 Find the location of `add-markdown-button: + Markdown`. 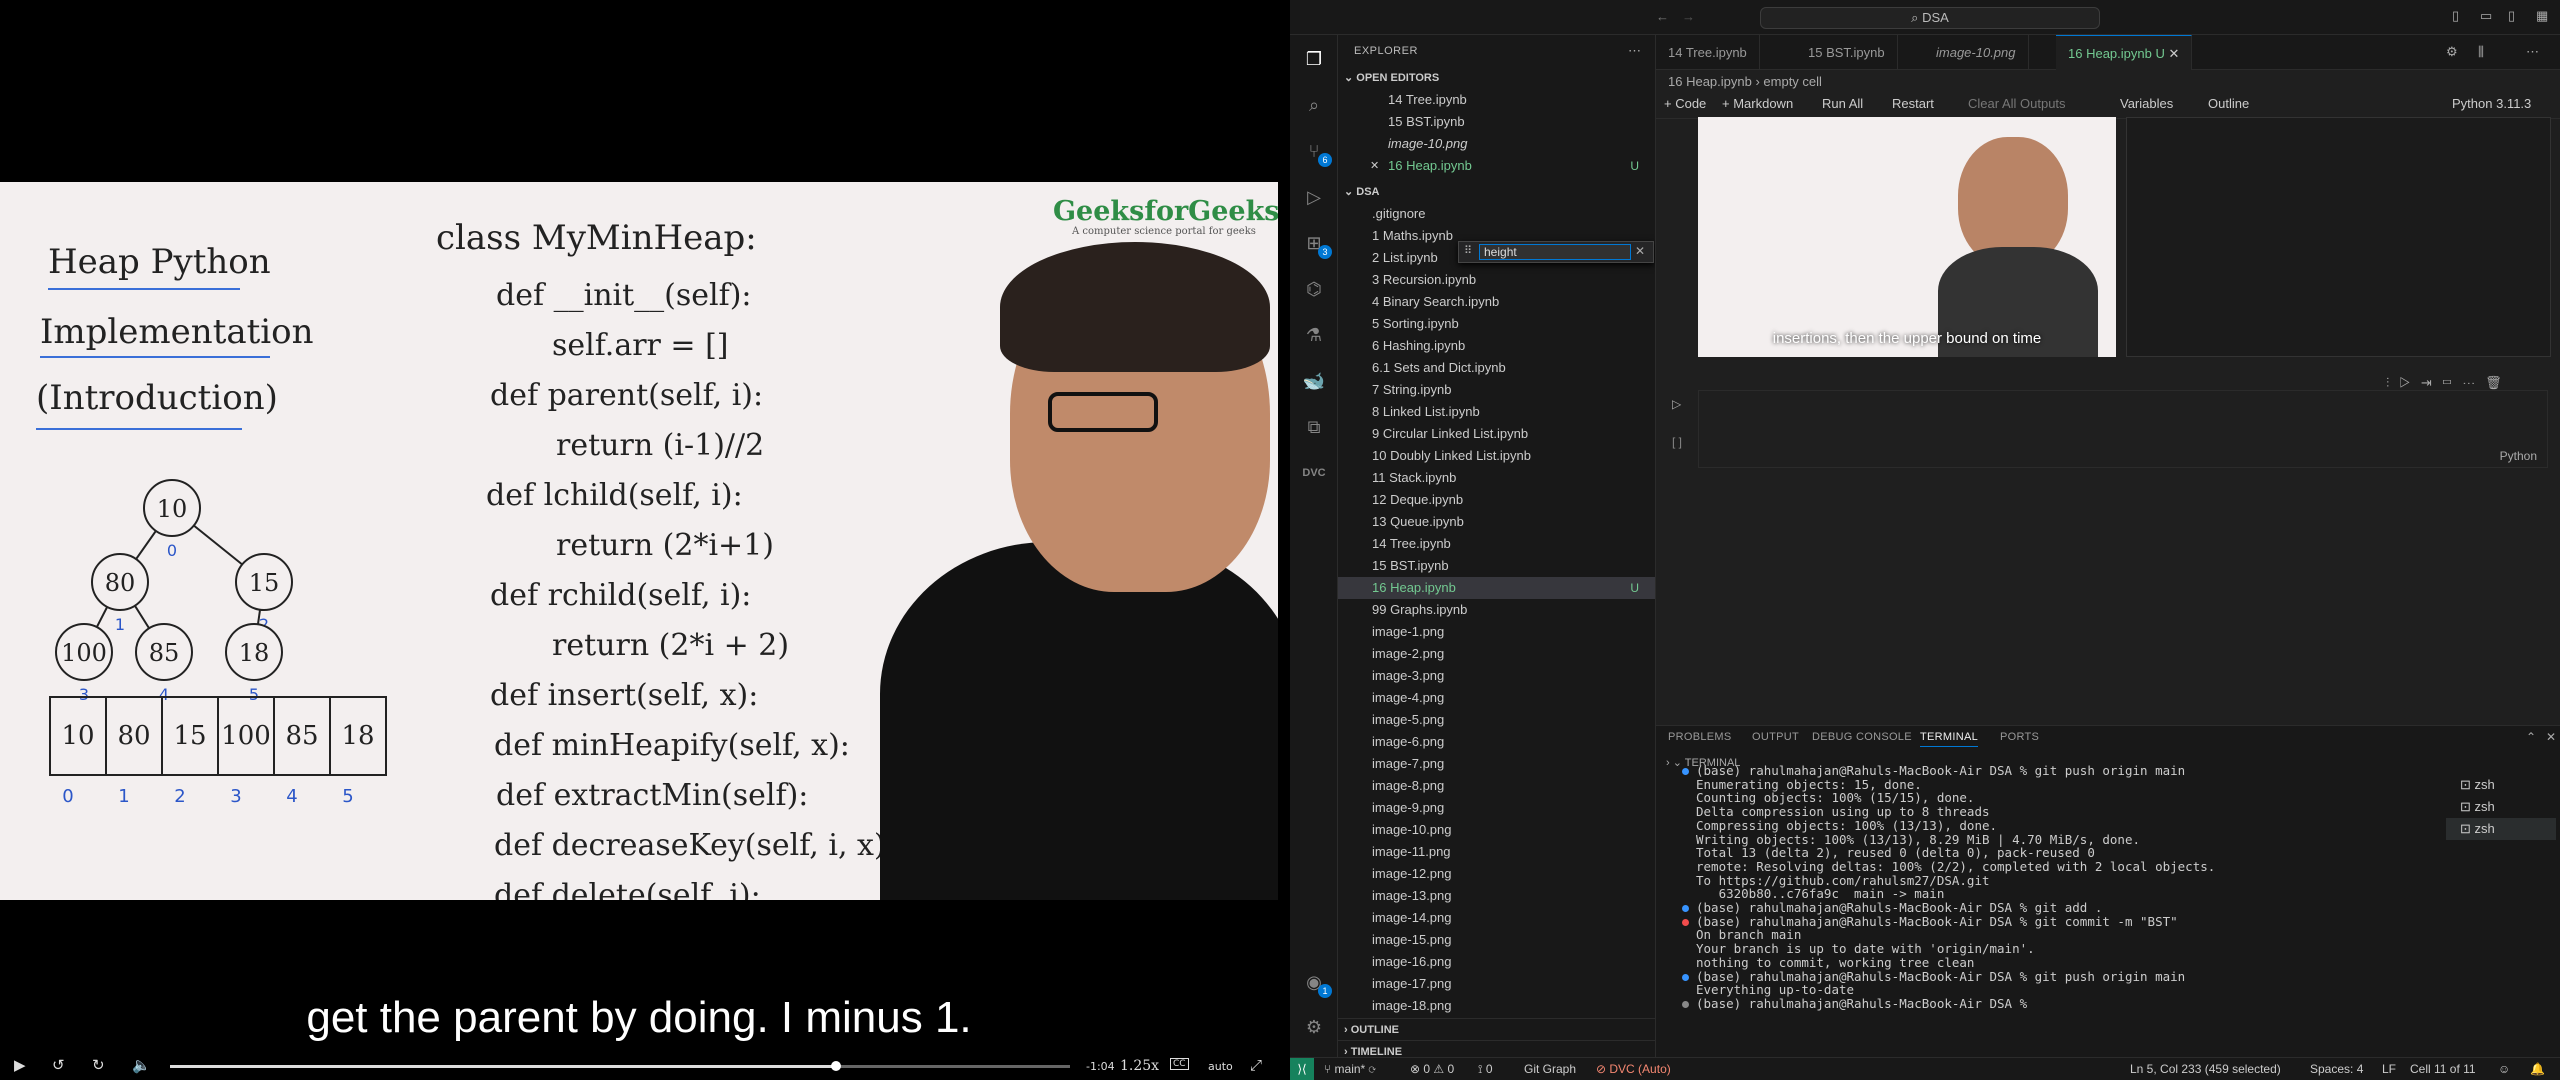

add-markdown-button: + Markdown is located at coordinates (1757, 103).